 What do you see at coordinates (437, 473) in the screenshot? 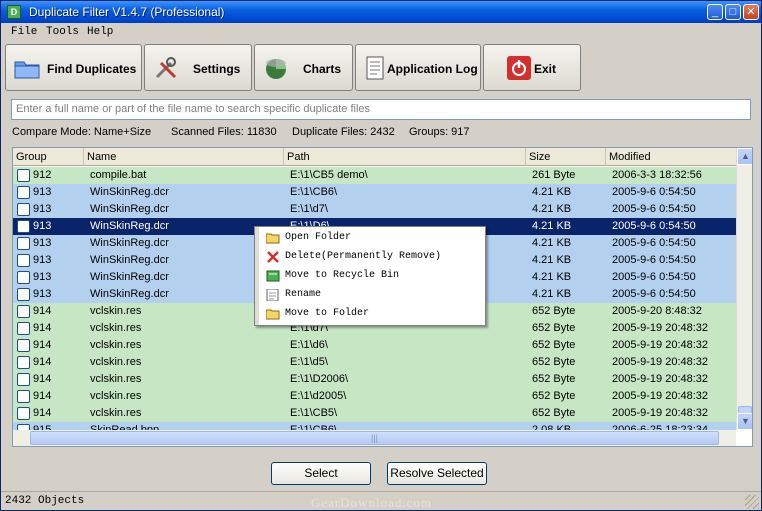
I see `resolve-selected-button: Resolve Selected` at bounding box center [437, 473].